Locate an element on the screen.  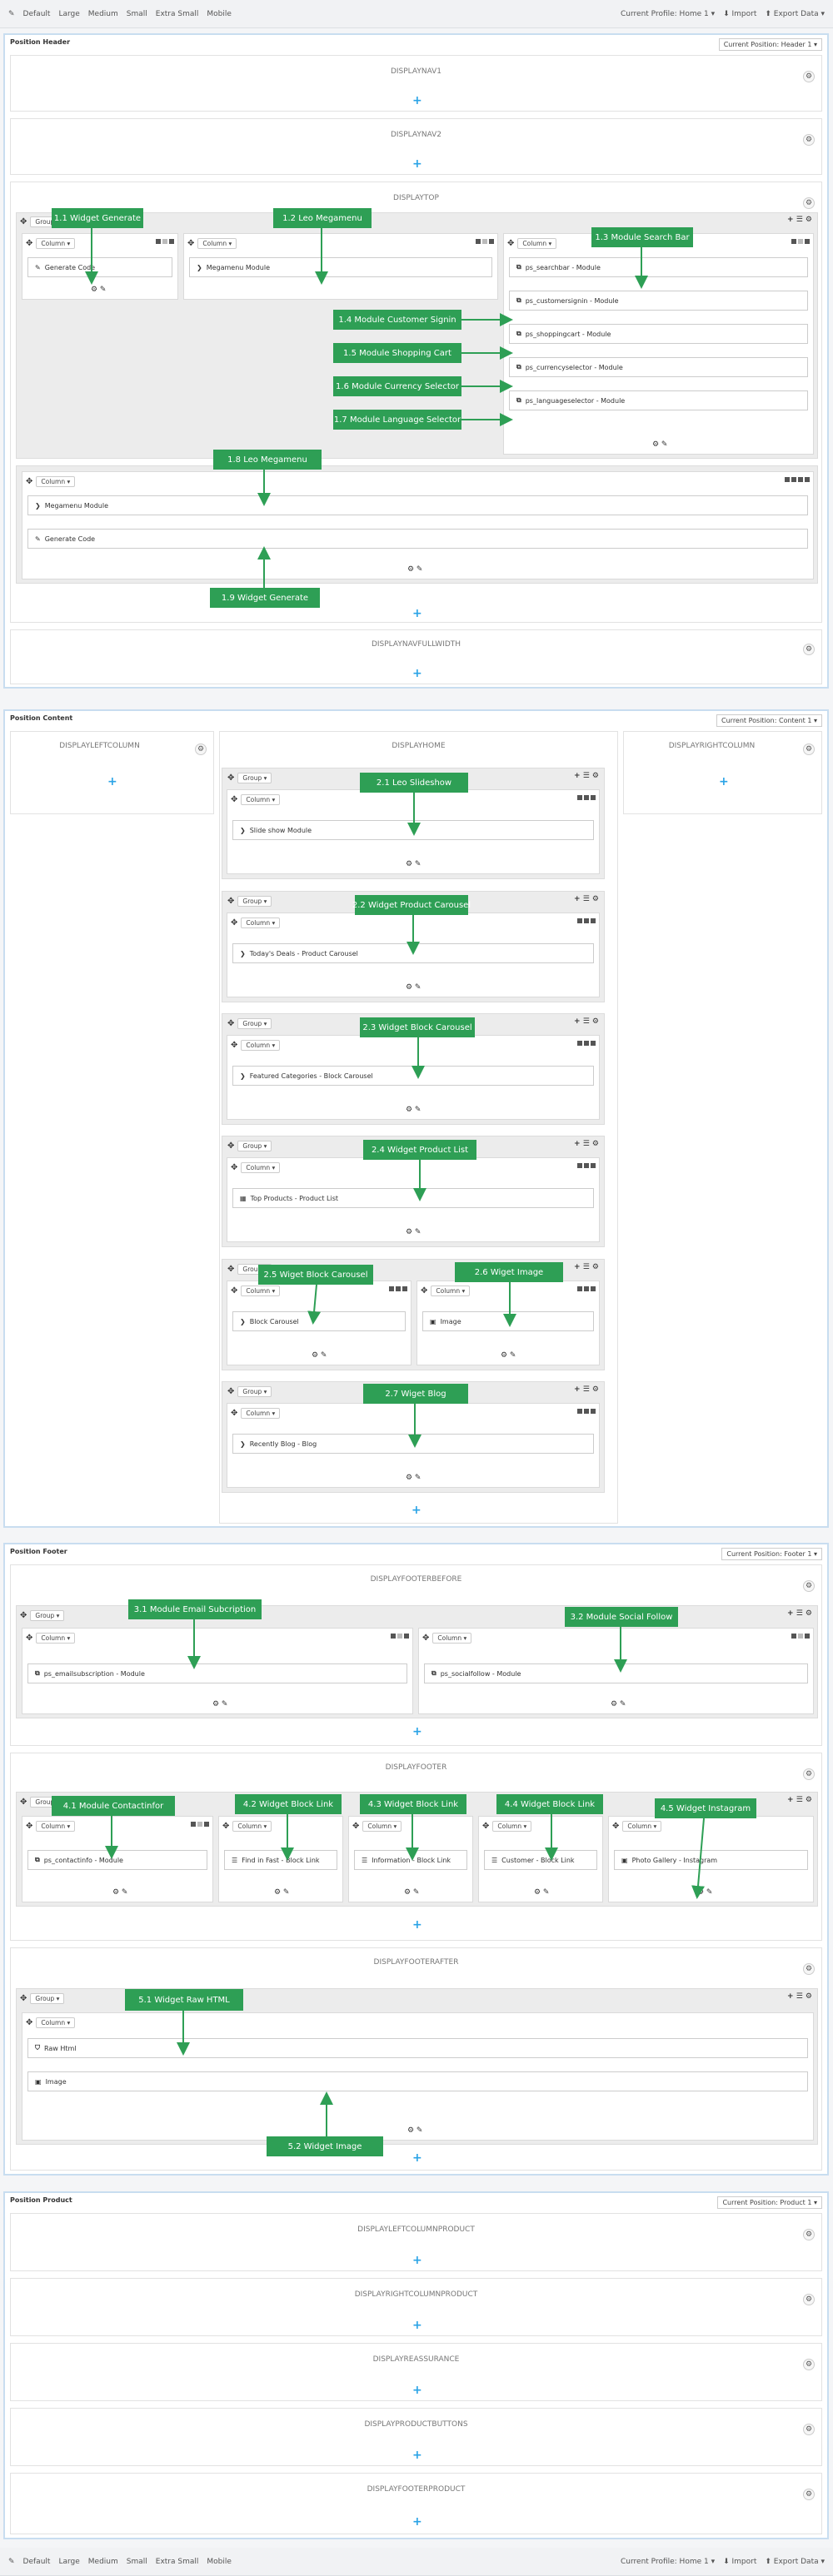
module-item: ❯ Slide show Module is located at coordinates (413, 830).